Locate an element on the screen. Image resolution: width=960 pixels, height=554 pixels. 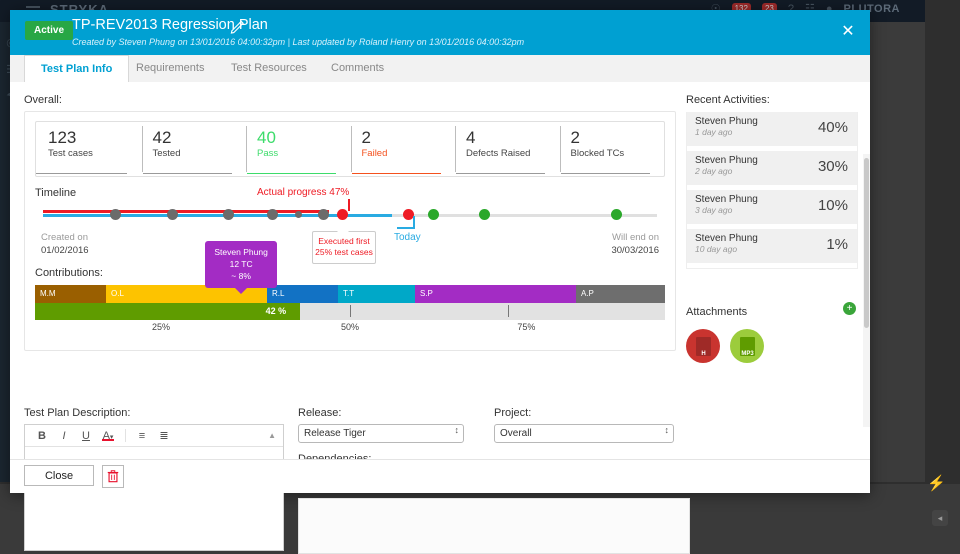
modal-scrollbar is located at coordinates (866, 290).